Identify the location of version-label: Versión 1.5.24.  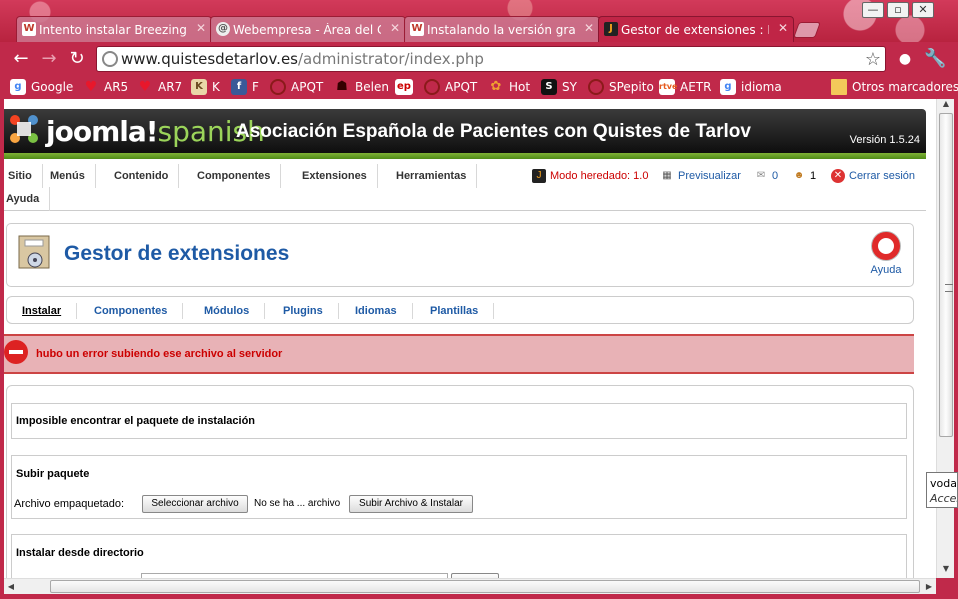
(884, 140).